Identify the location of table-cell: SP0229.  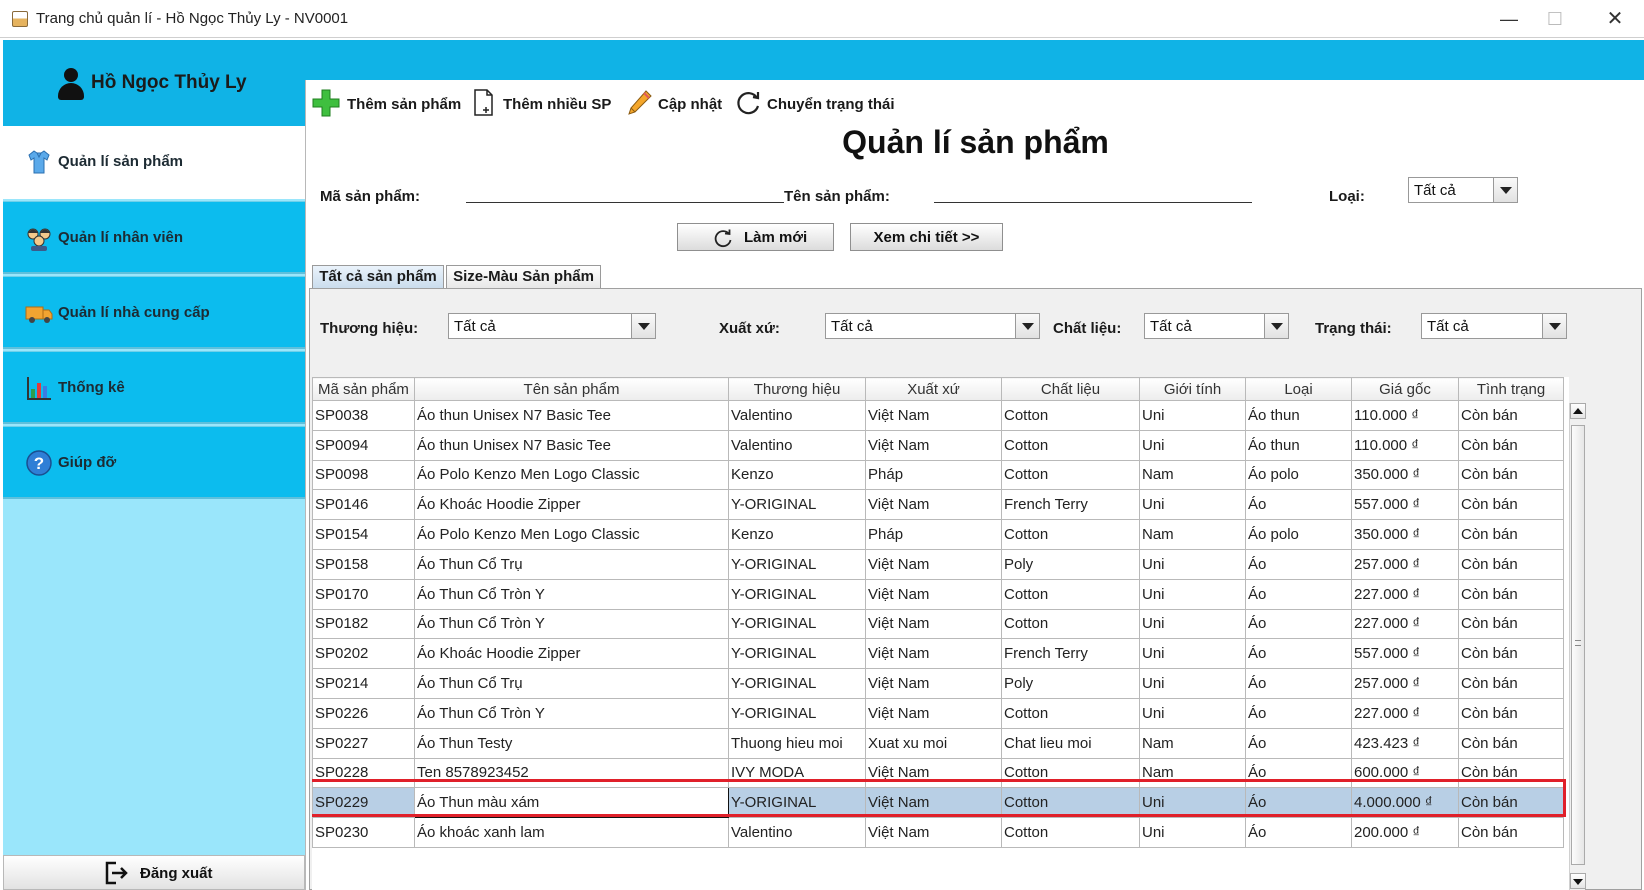
(363, 803).